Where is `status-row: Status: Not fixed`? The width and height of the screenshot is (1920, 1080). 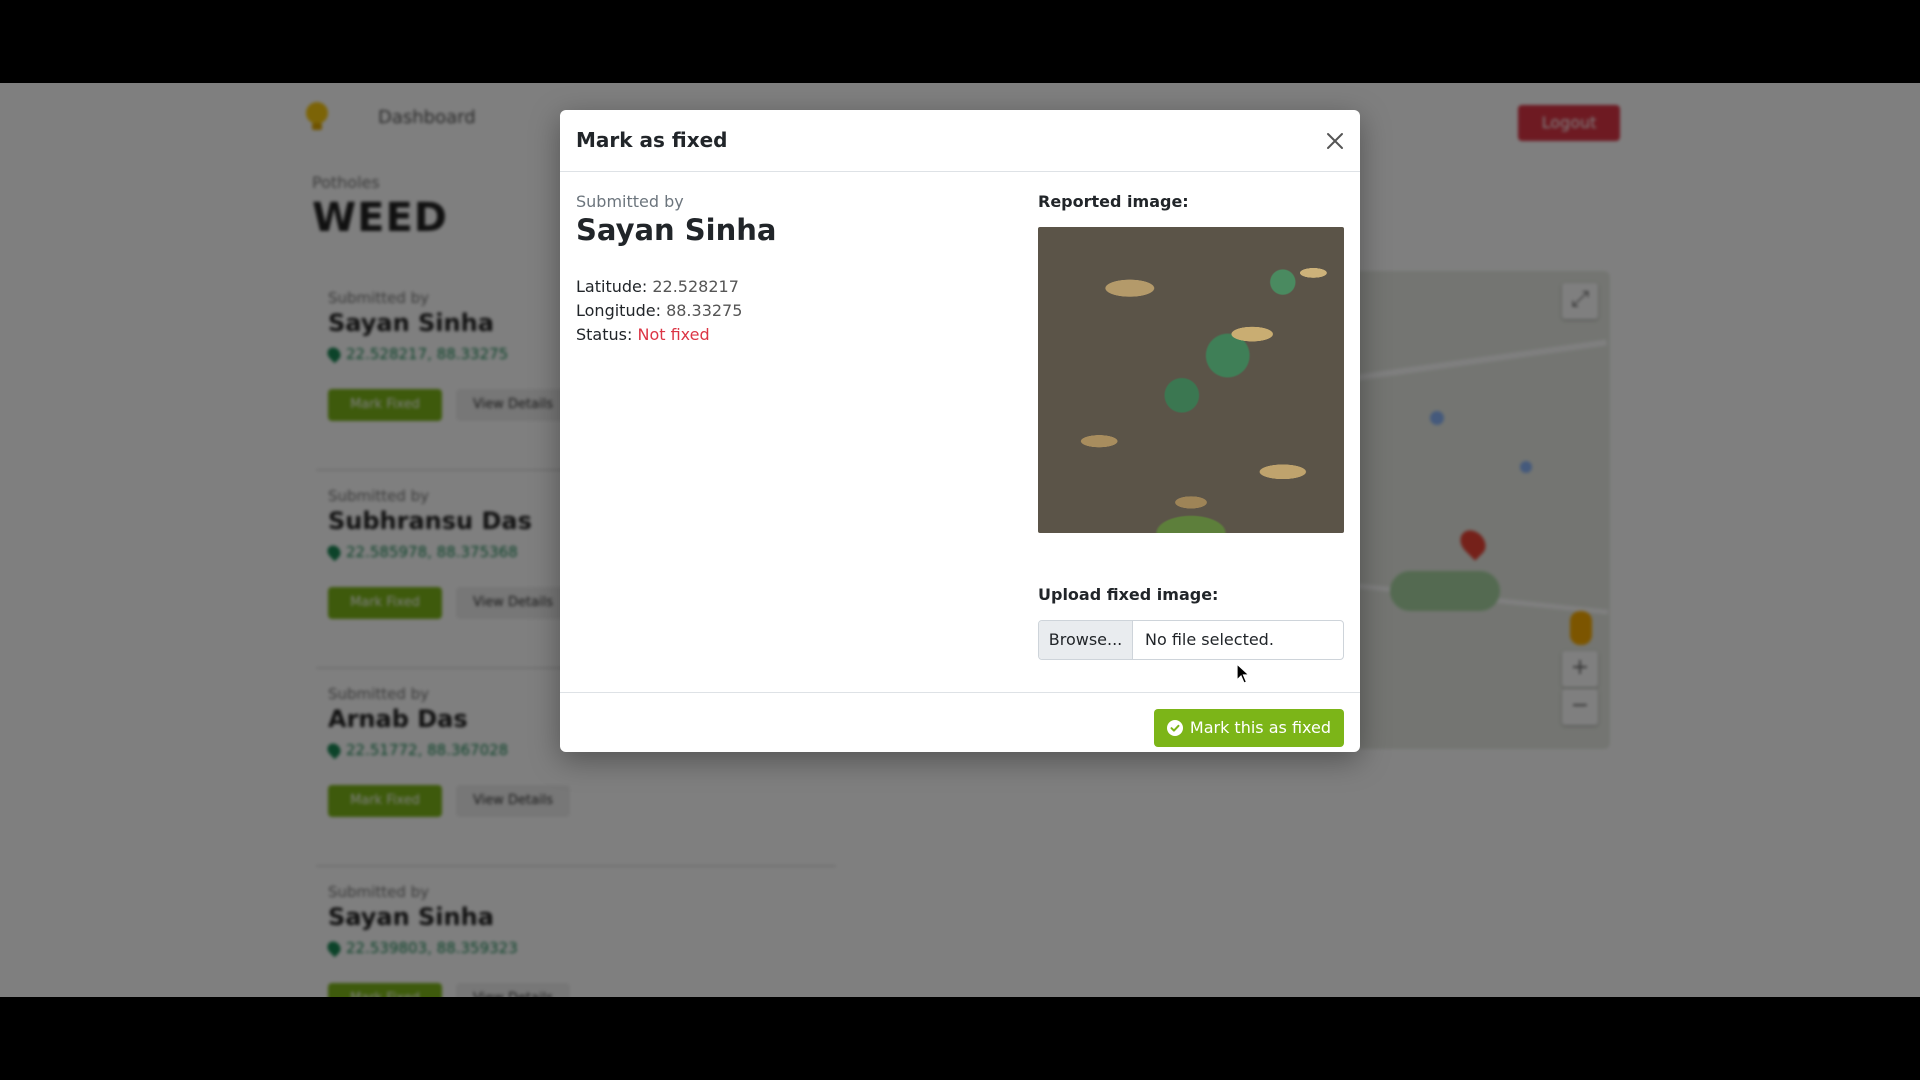
status-row: Status: Not fixed is located at coordinates (796, 335).